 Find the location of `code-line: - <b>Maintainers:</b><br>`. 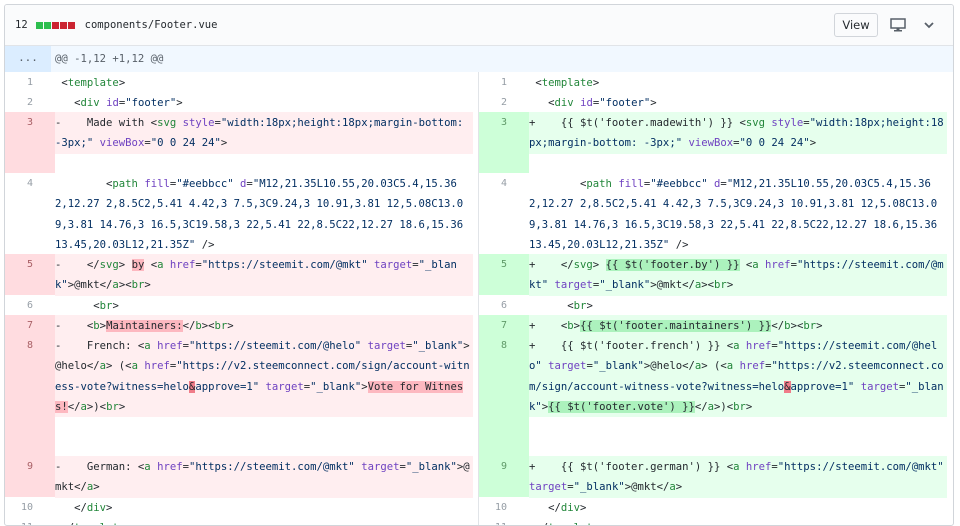

code-line: - <b>Maintainers:</b><br> is located at coordinates (264, 326).